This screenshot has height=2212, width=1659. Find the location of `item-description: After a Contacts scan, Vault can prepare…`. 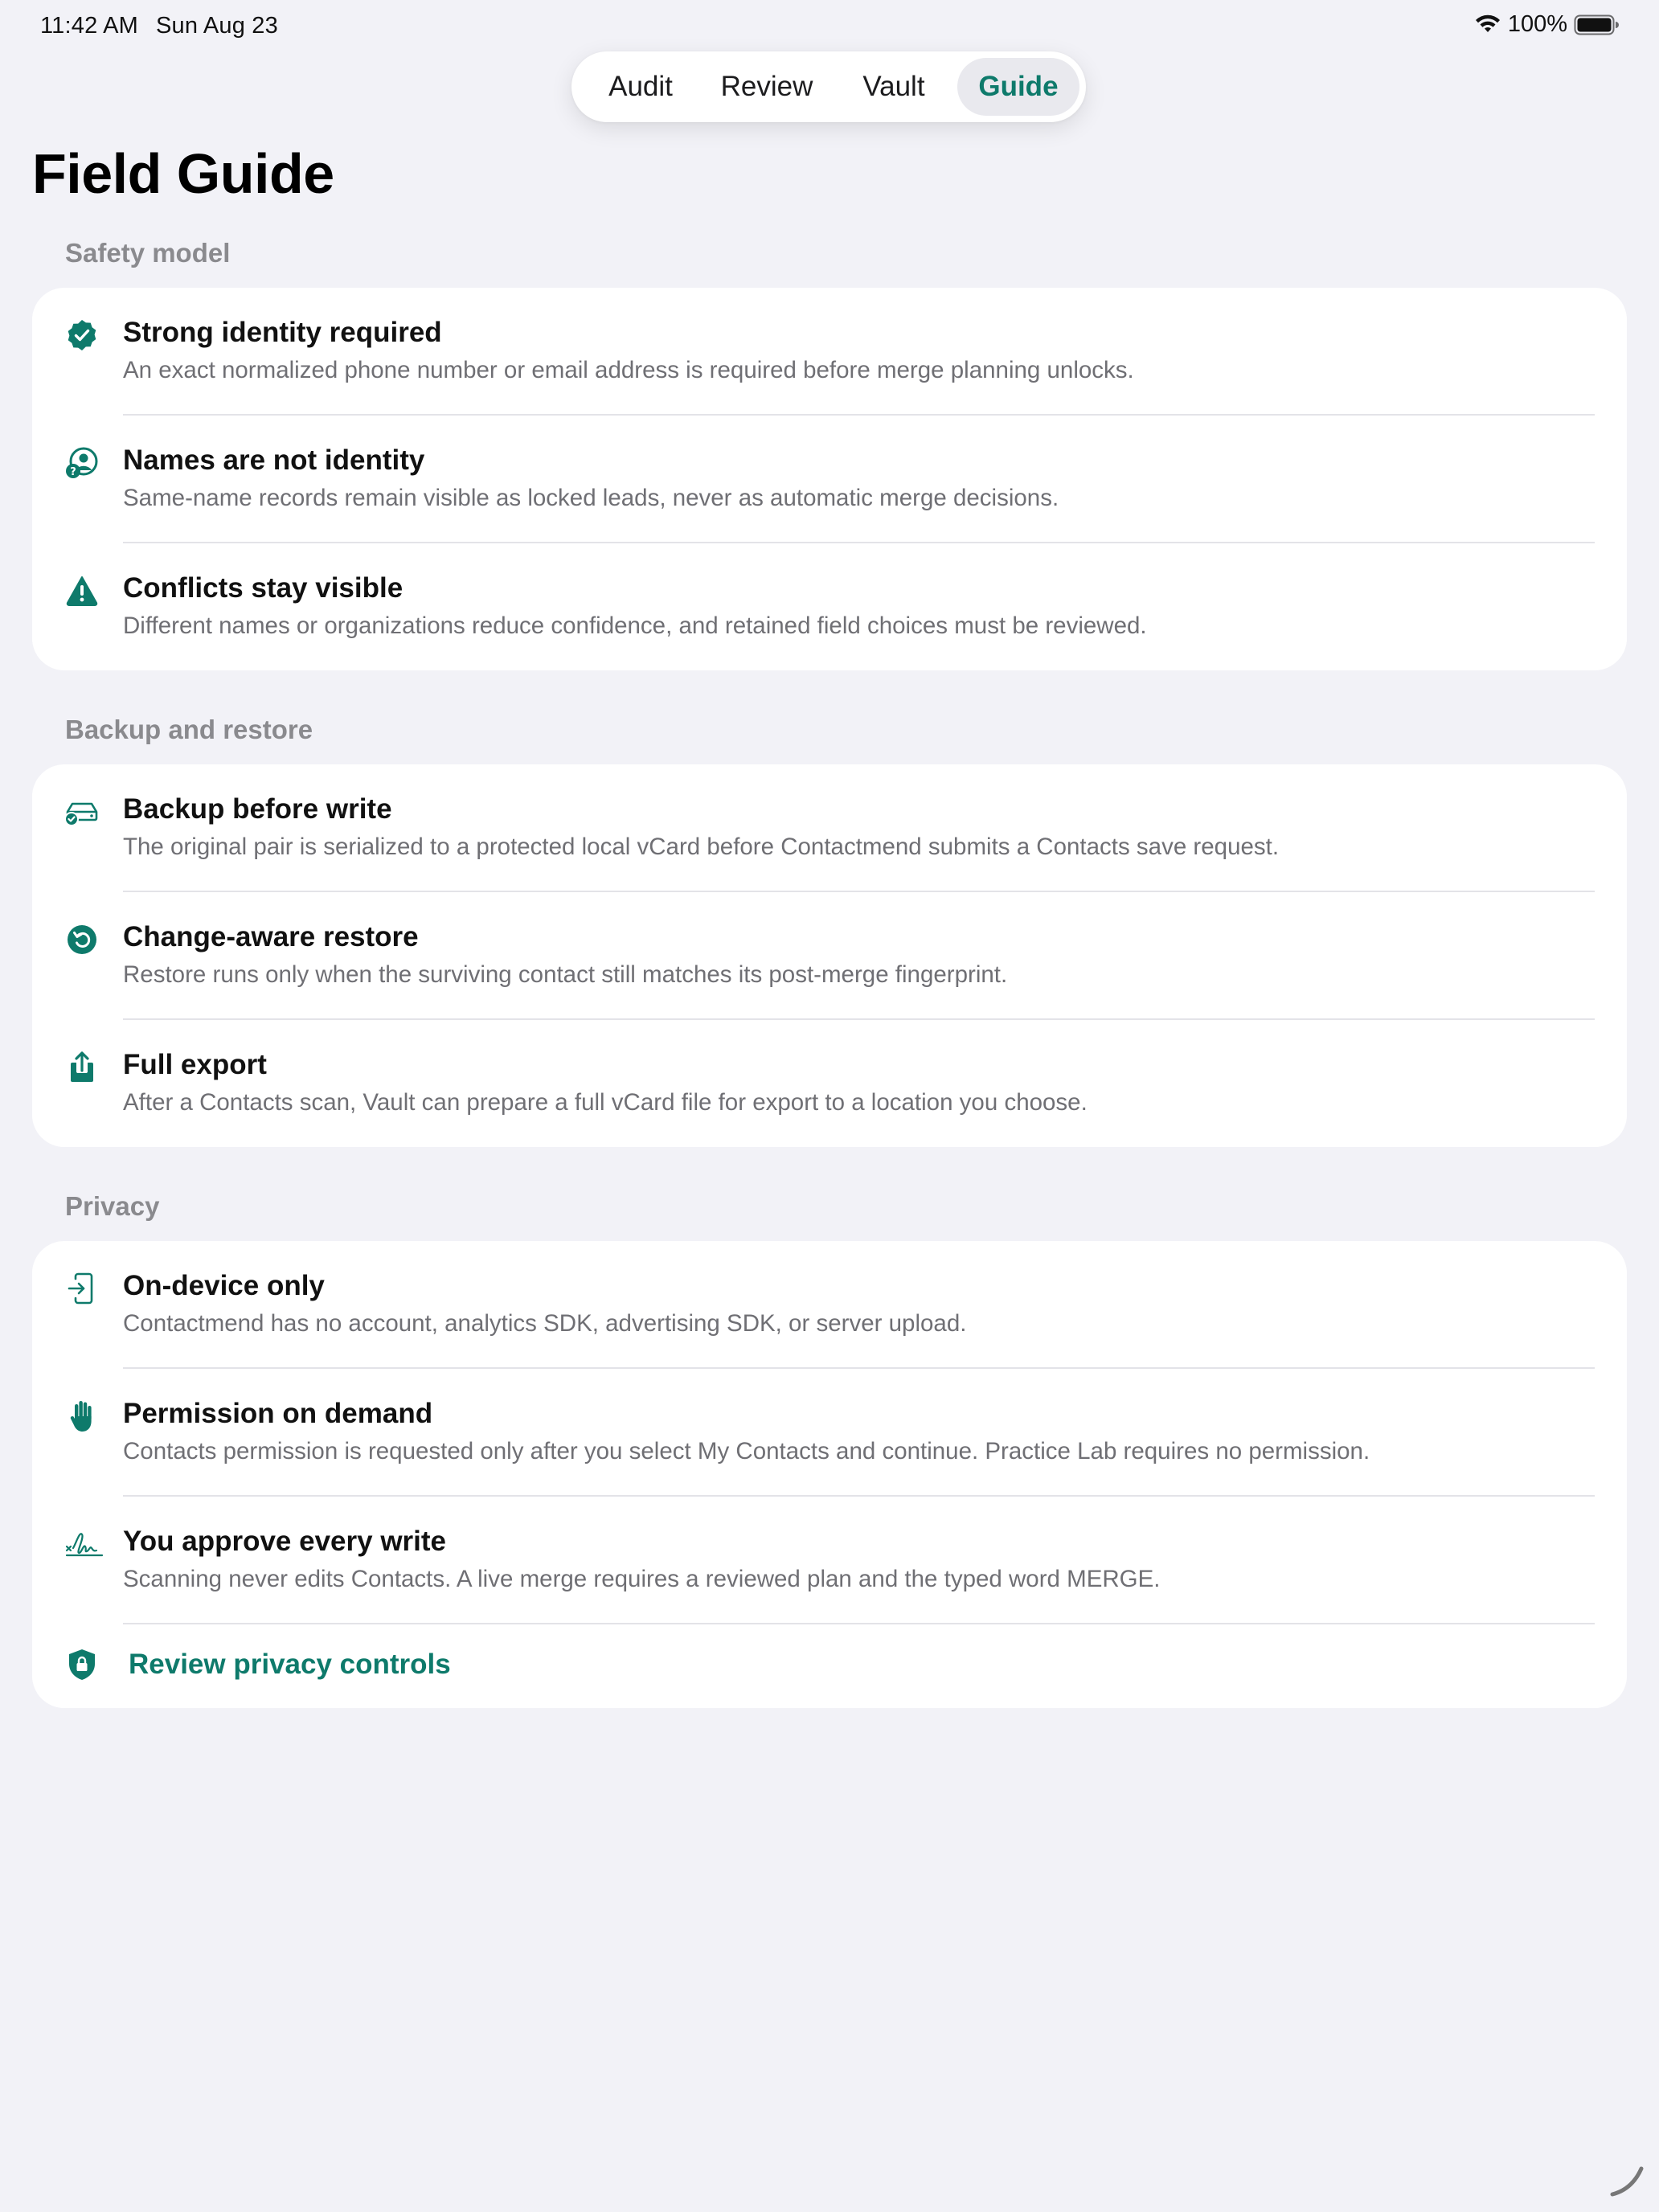

item-description: After a Contacts scan, Vault can prepare… is located at coordinates (605, 1102).